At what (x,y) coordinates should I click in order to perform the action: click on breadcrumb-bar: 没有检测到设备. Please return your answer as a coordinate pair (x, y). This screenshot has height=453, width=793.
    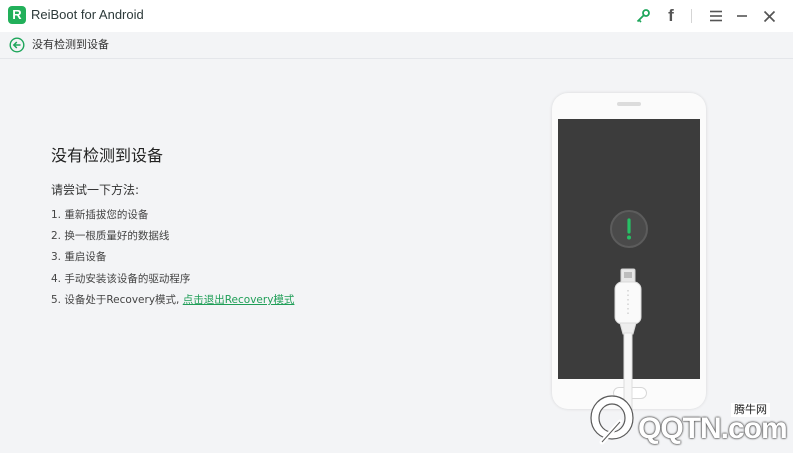
    Looking at the image, I should click on (396, 45).